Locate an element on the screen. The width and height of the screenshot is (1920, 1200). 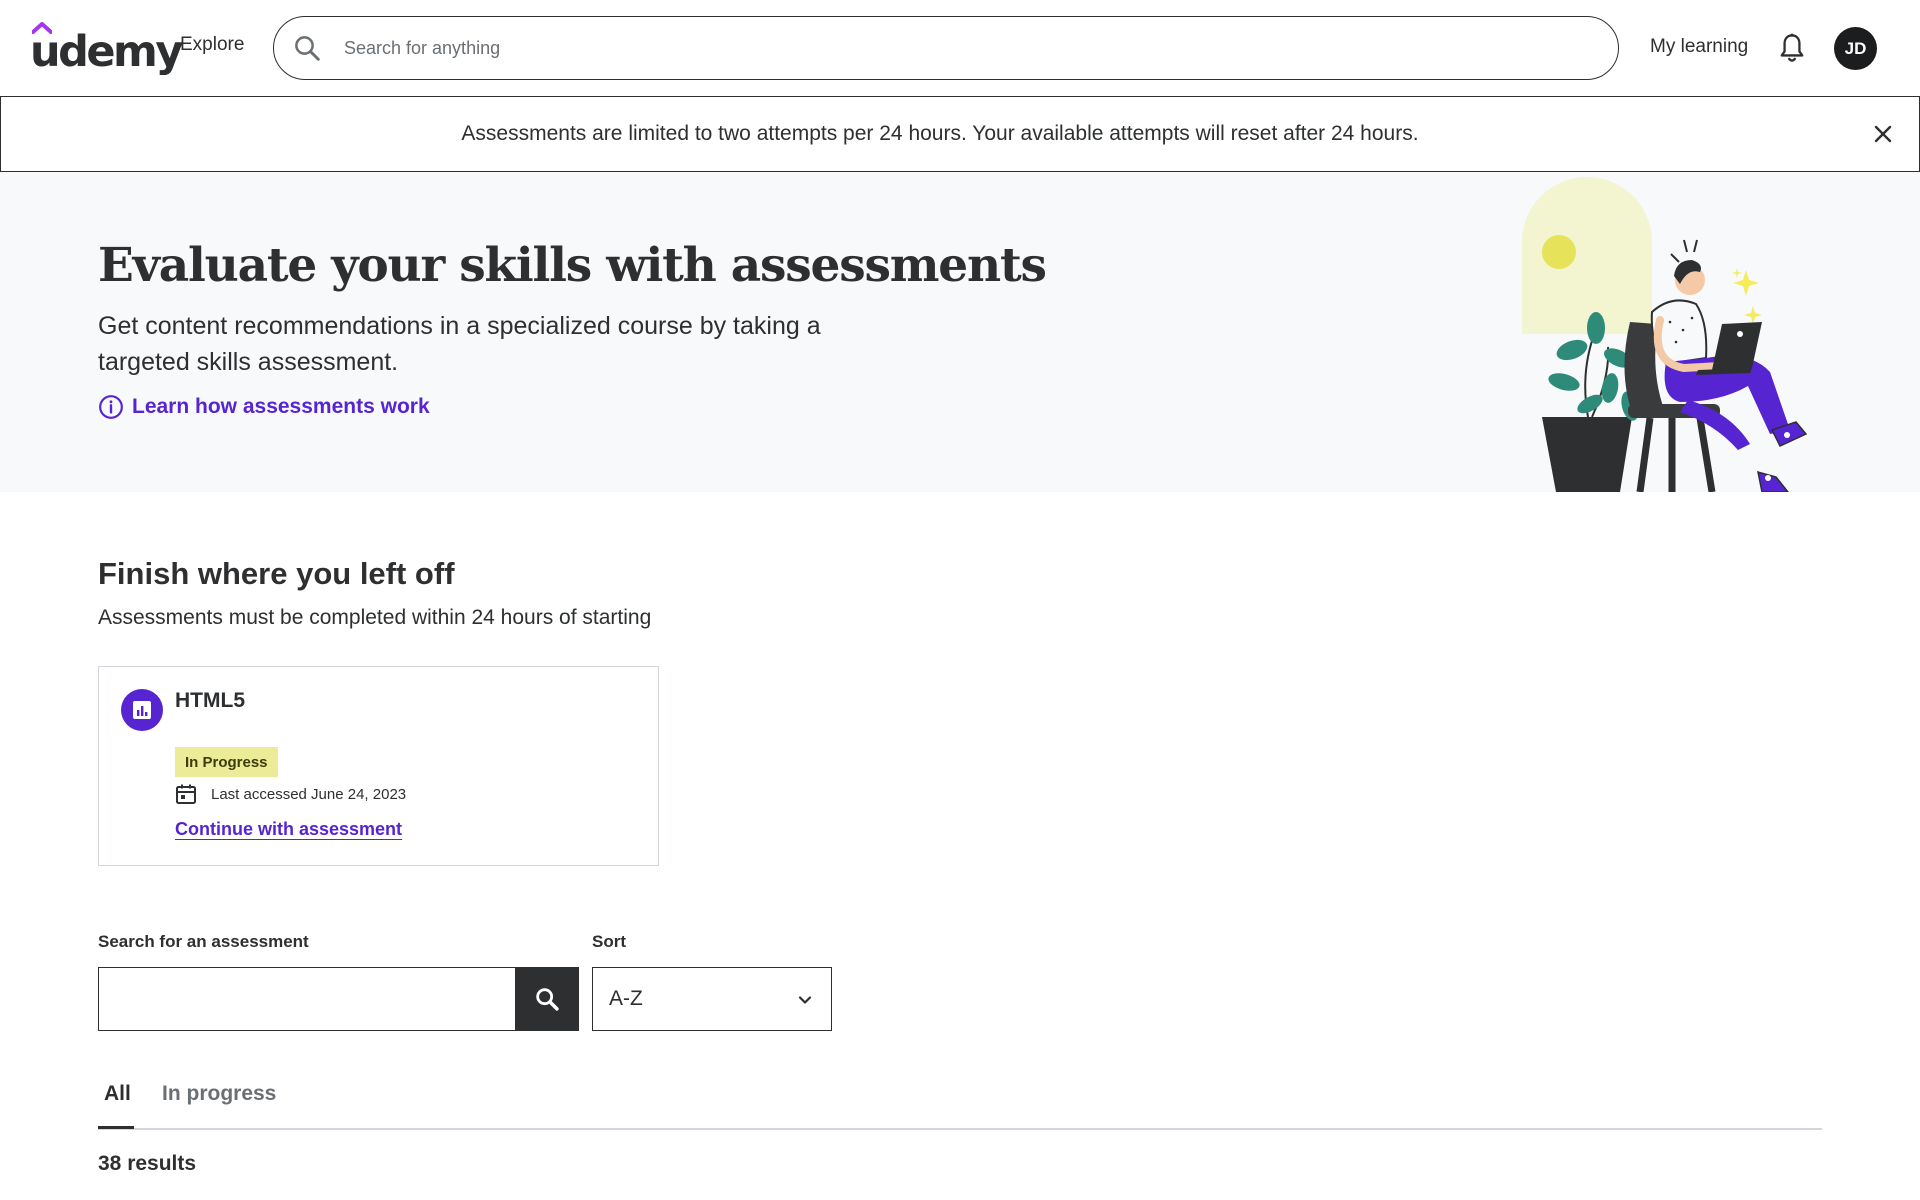
tabs-divider is located at coordinates (960, 1129).